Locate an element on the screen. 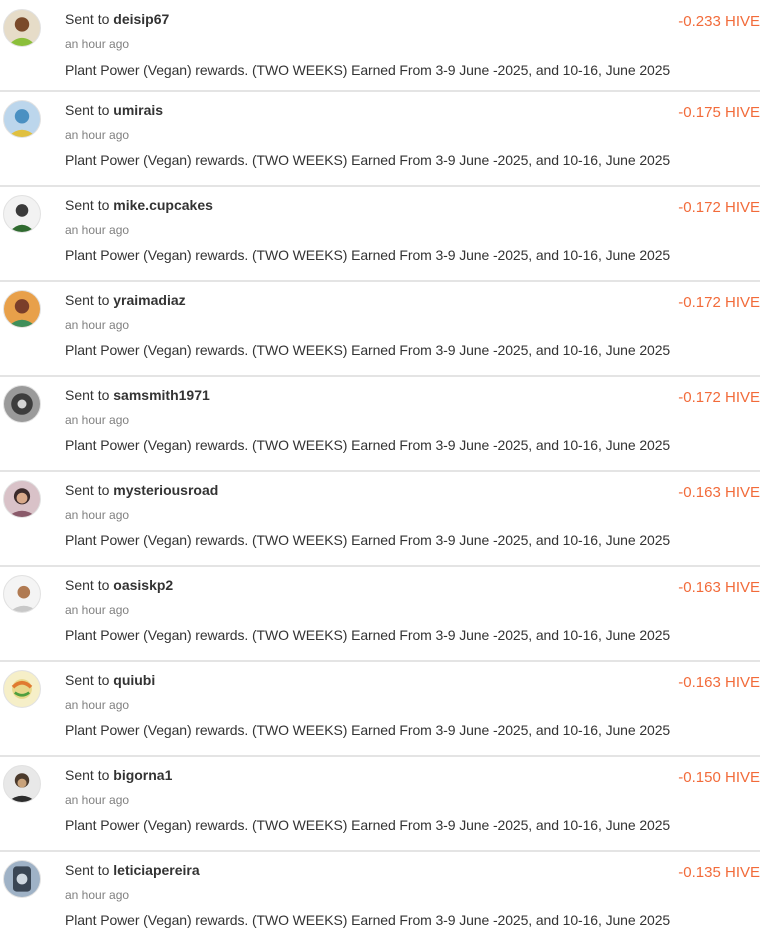 The image size is (768, 947). recipient-link: leticiapereira is located at coordinates (156, 870).